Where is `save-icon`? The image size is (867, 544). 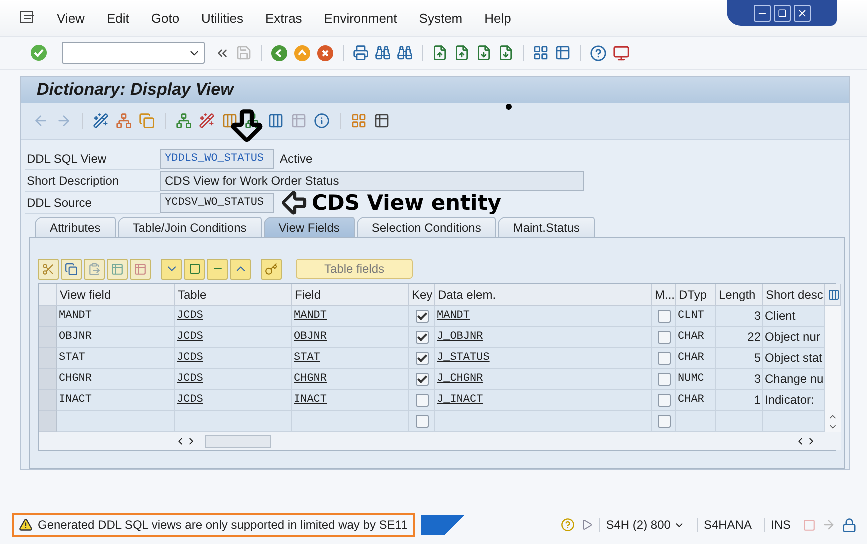
save-icon is located at coordinates (244, 53).